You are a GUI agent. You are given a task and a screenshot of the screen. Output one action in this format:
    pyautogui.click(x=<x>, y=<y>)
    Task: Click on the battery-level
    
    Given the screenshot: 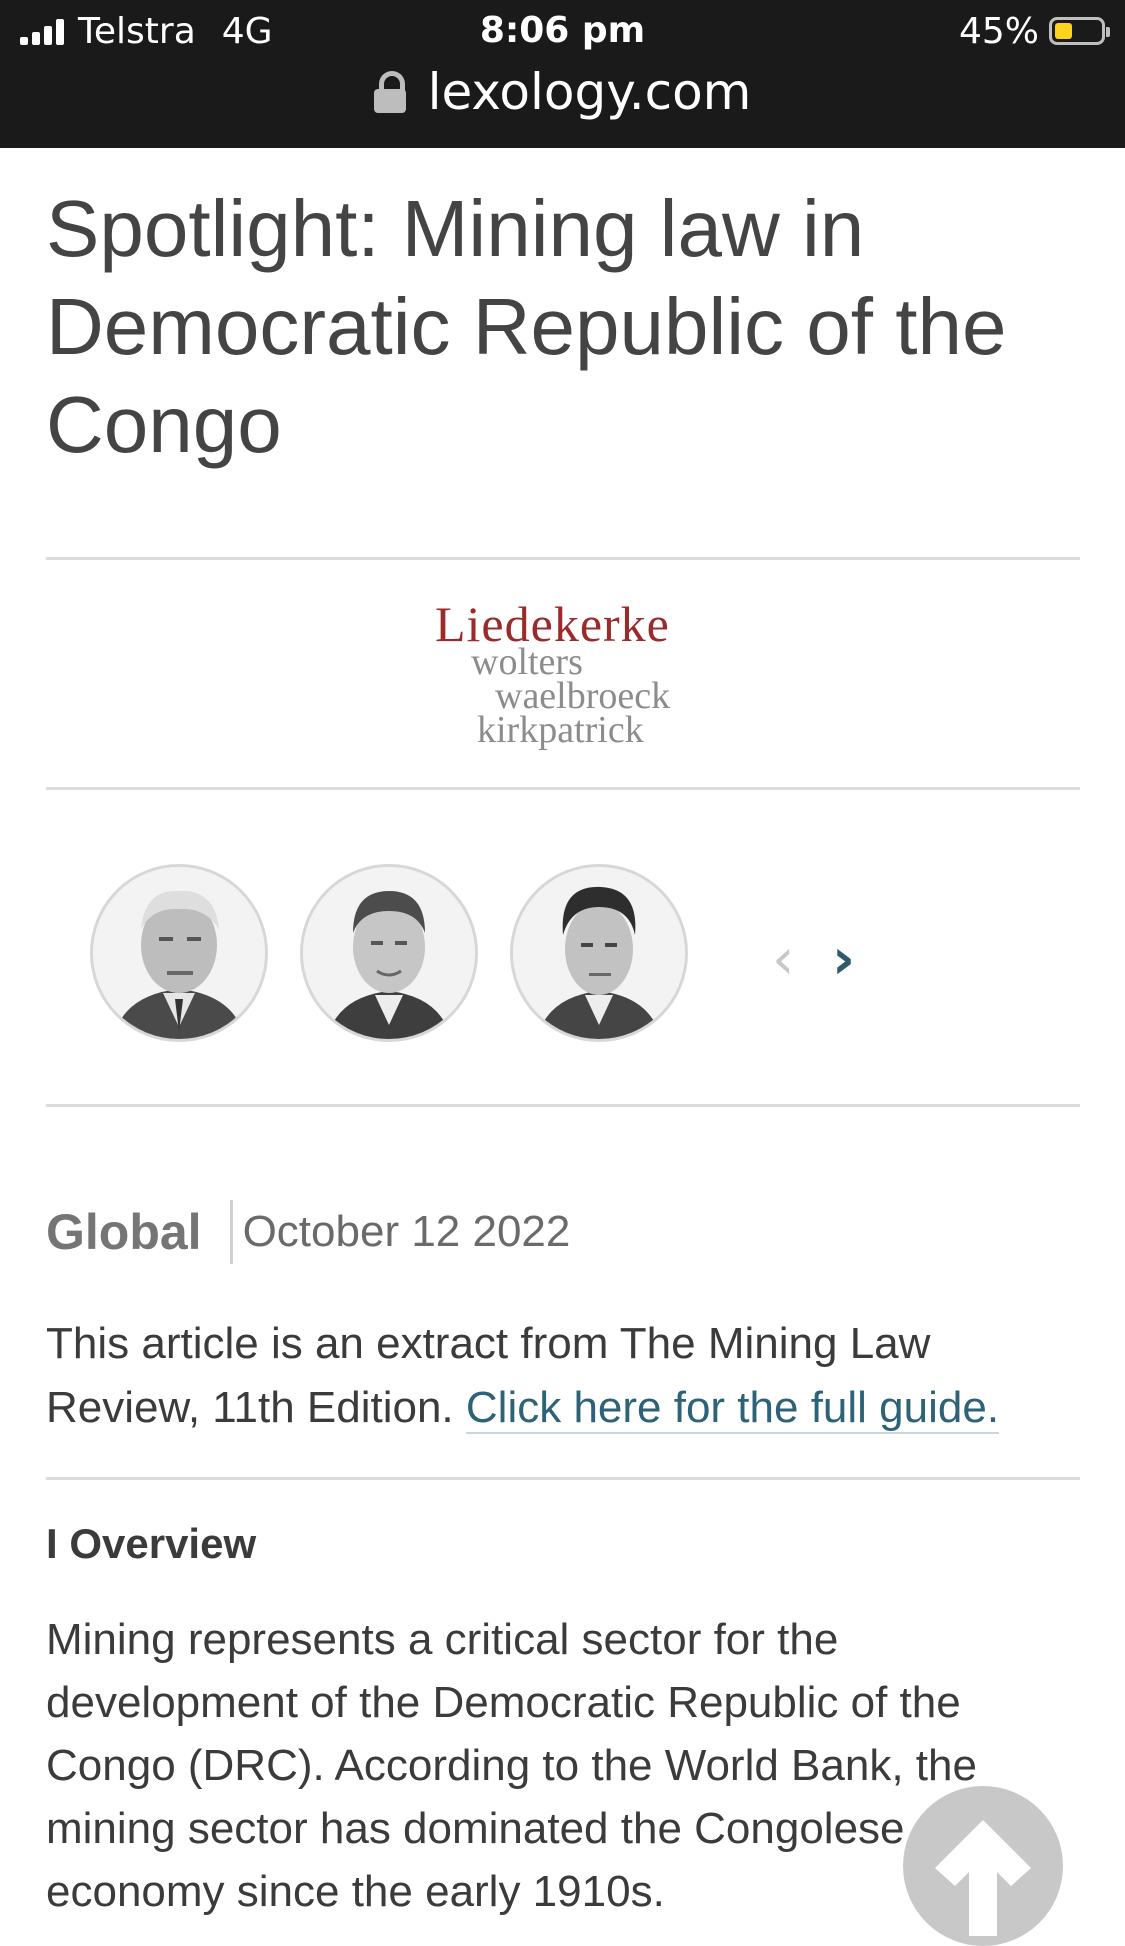 What is the action you would take?
    pyautogui.click(x=1063, y=31)
    